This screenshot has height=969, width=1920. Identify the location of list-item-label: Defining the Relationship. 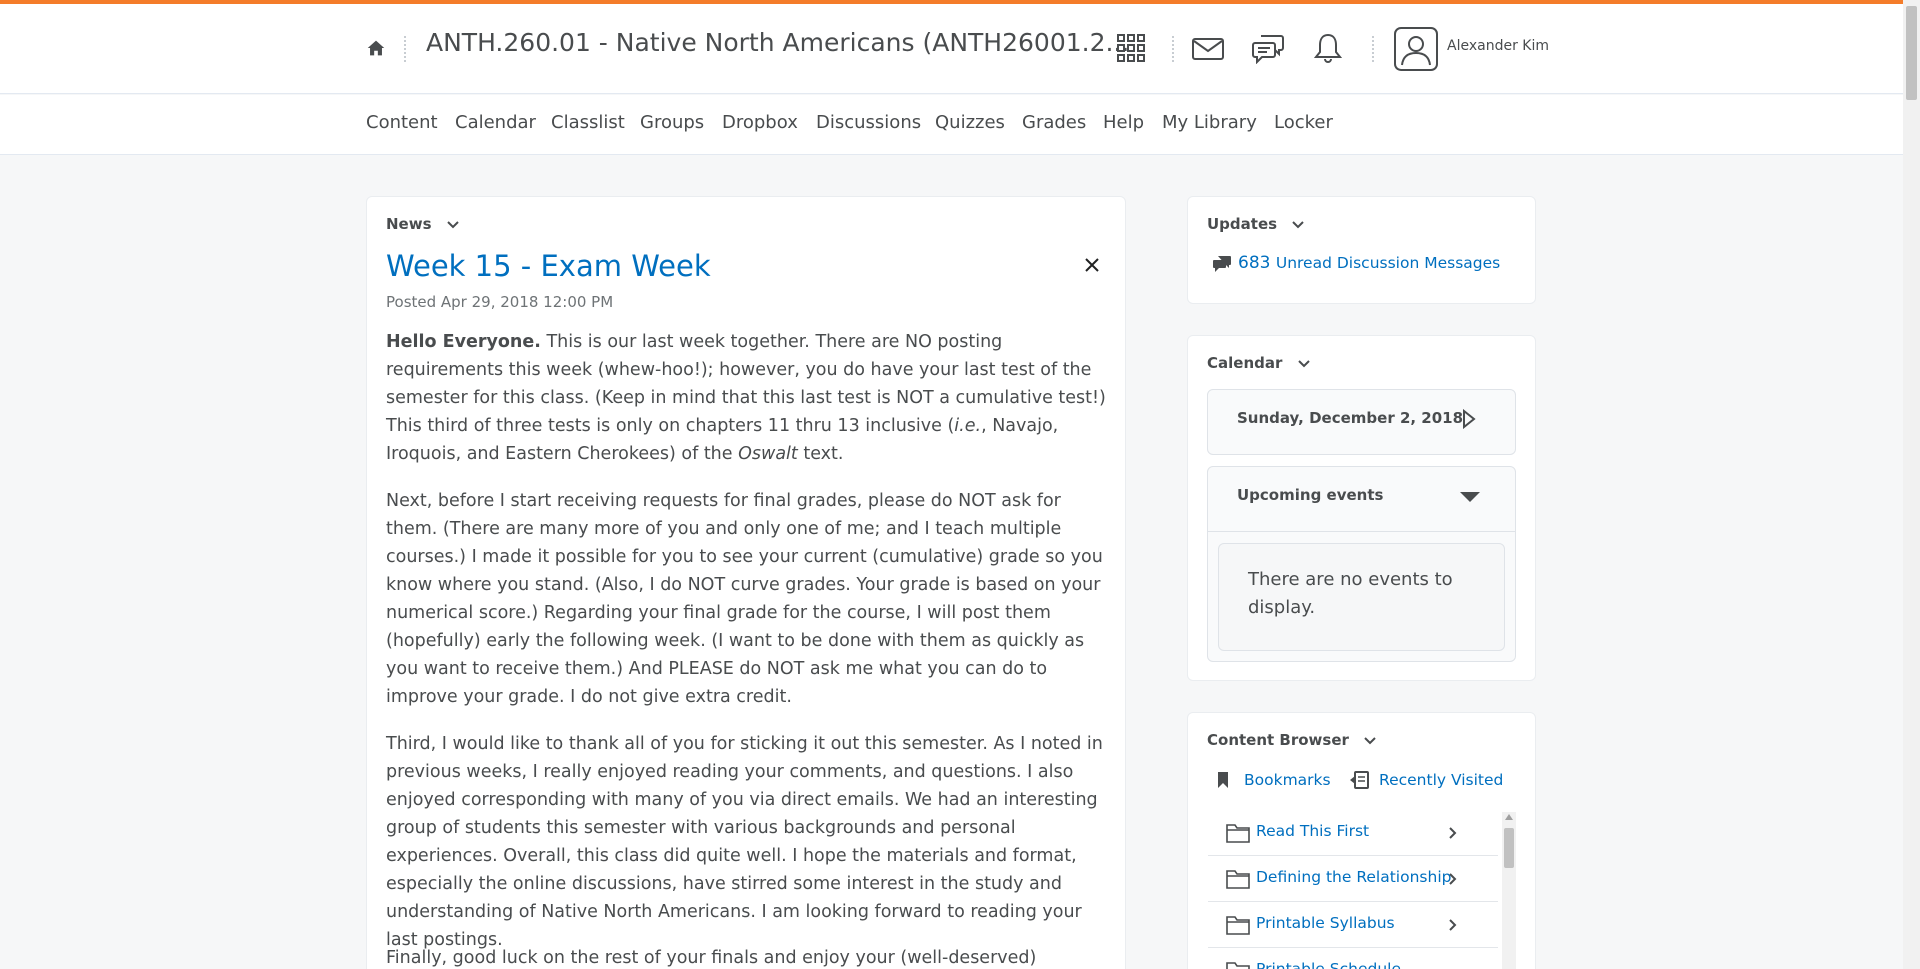
(1354, 877).